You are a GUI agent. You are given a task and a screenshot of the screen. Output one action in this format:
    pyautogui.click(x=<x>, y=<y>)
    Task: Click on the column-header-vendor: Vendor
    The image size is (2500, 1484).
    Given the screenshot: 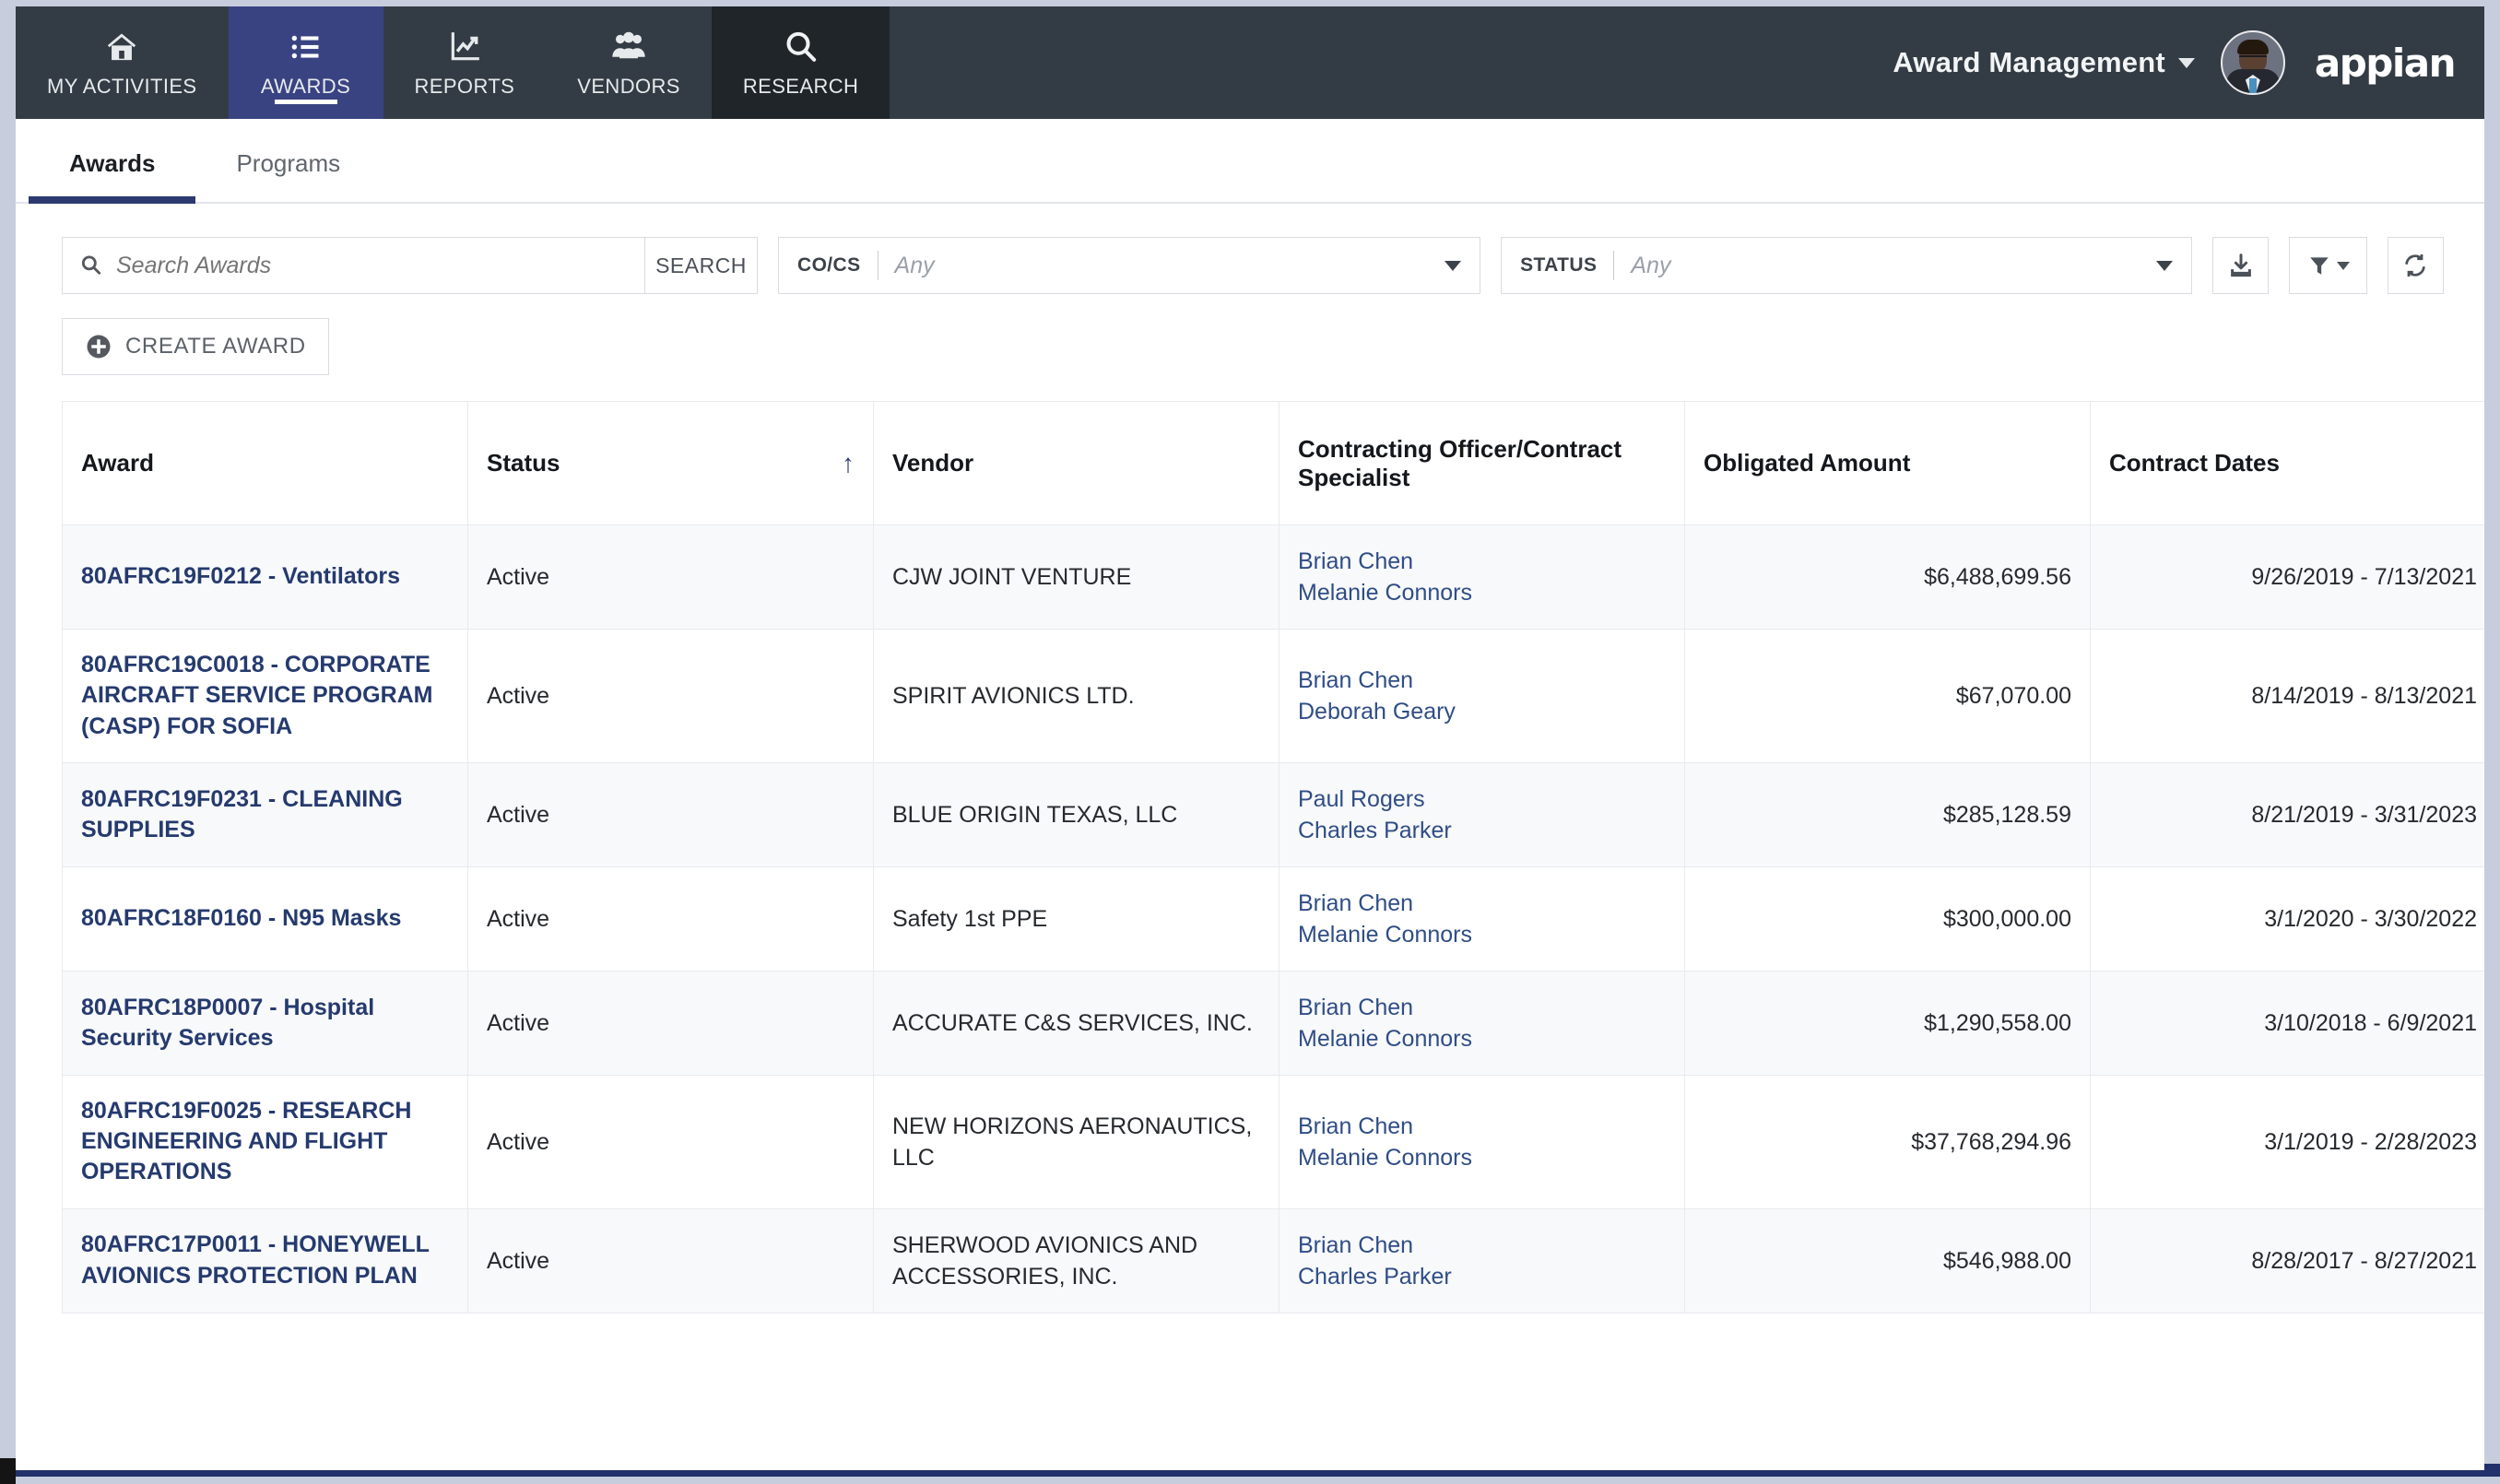 What is the action you would take?
    pyautogui.click(x=1076, y=463)
    